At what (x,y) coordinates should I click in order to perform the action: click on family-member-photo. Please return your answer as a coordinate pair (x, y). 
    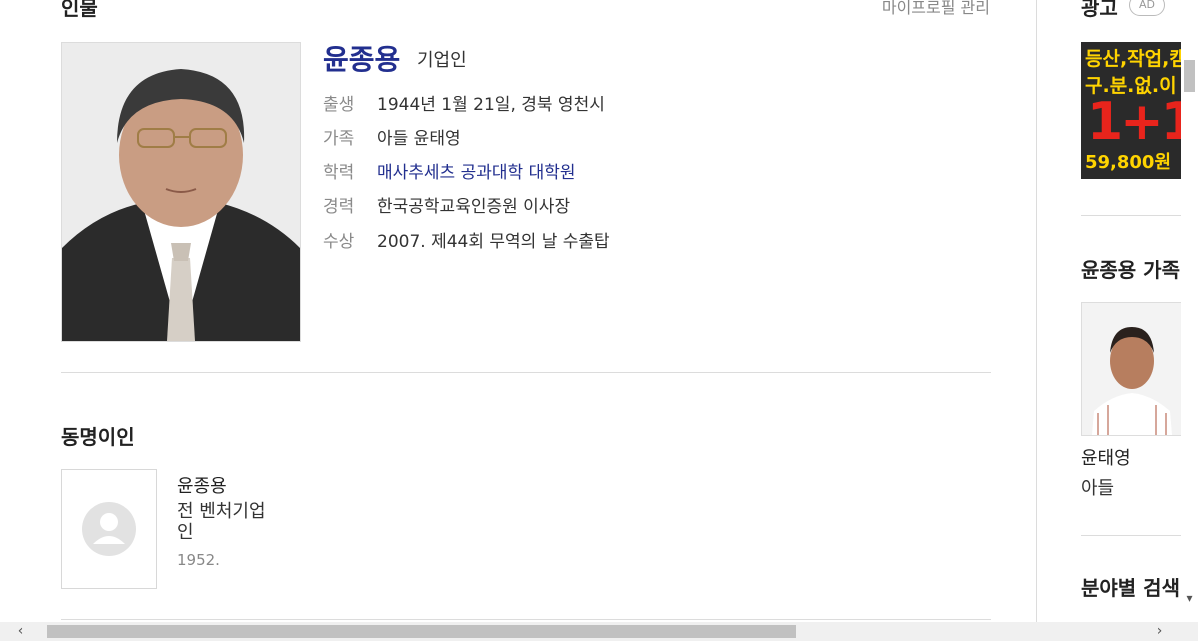
    Looking at the image, I should click on (1131, 369).